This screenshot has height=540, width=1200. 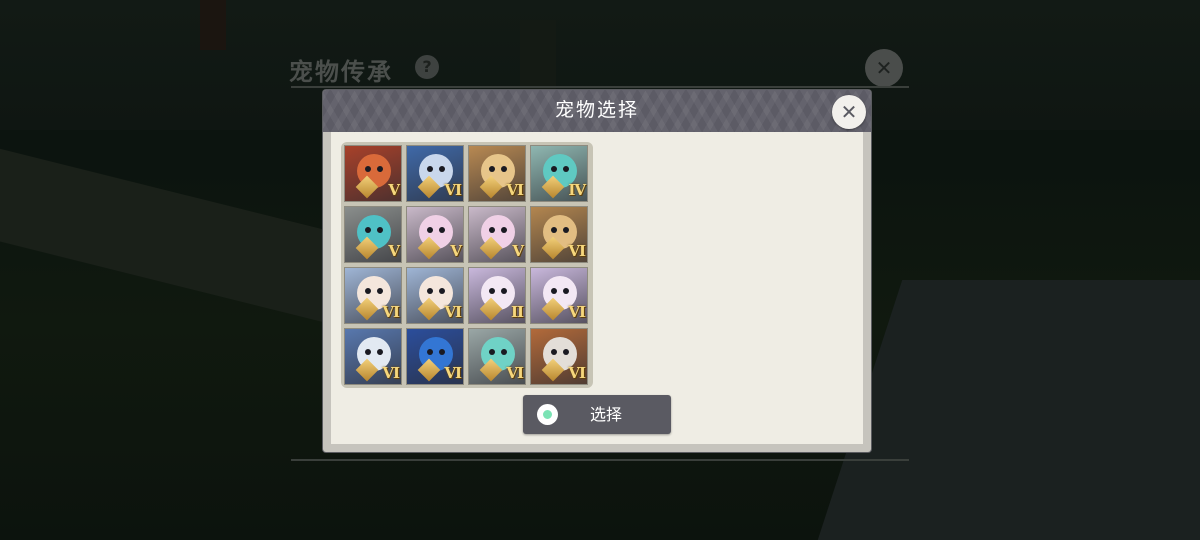 I want to click on pet-grid: V VI VI IV V V V VI VI VI II VI VI VI VI VI, so click(x=467, y=265).